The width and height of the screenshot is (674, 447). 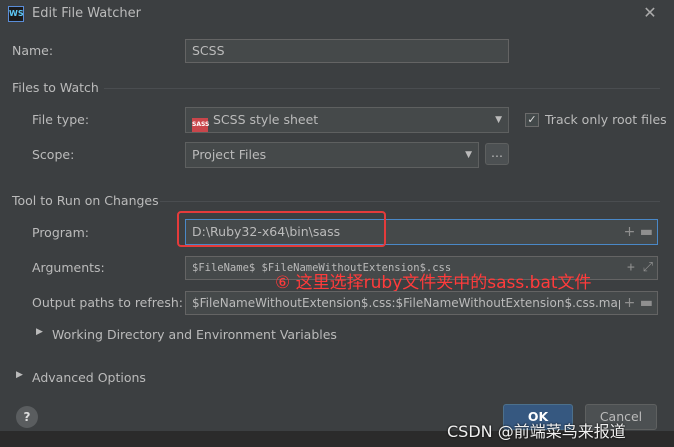 I want to click on annotation-highlight-box, so click(x=281, y=229).